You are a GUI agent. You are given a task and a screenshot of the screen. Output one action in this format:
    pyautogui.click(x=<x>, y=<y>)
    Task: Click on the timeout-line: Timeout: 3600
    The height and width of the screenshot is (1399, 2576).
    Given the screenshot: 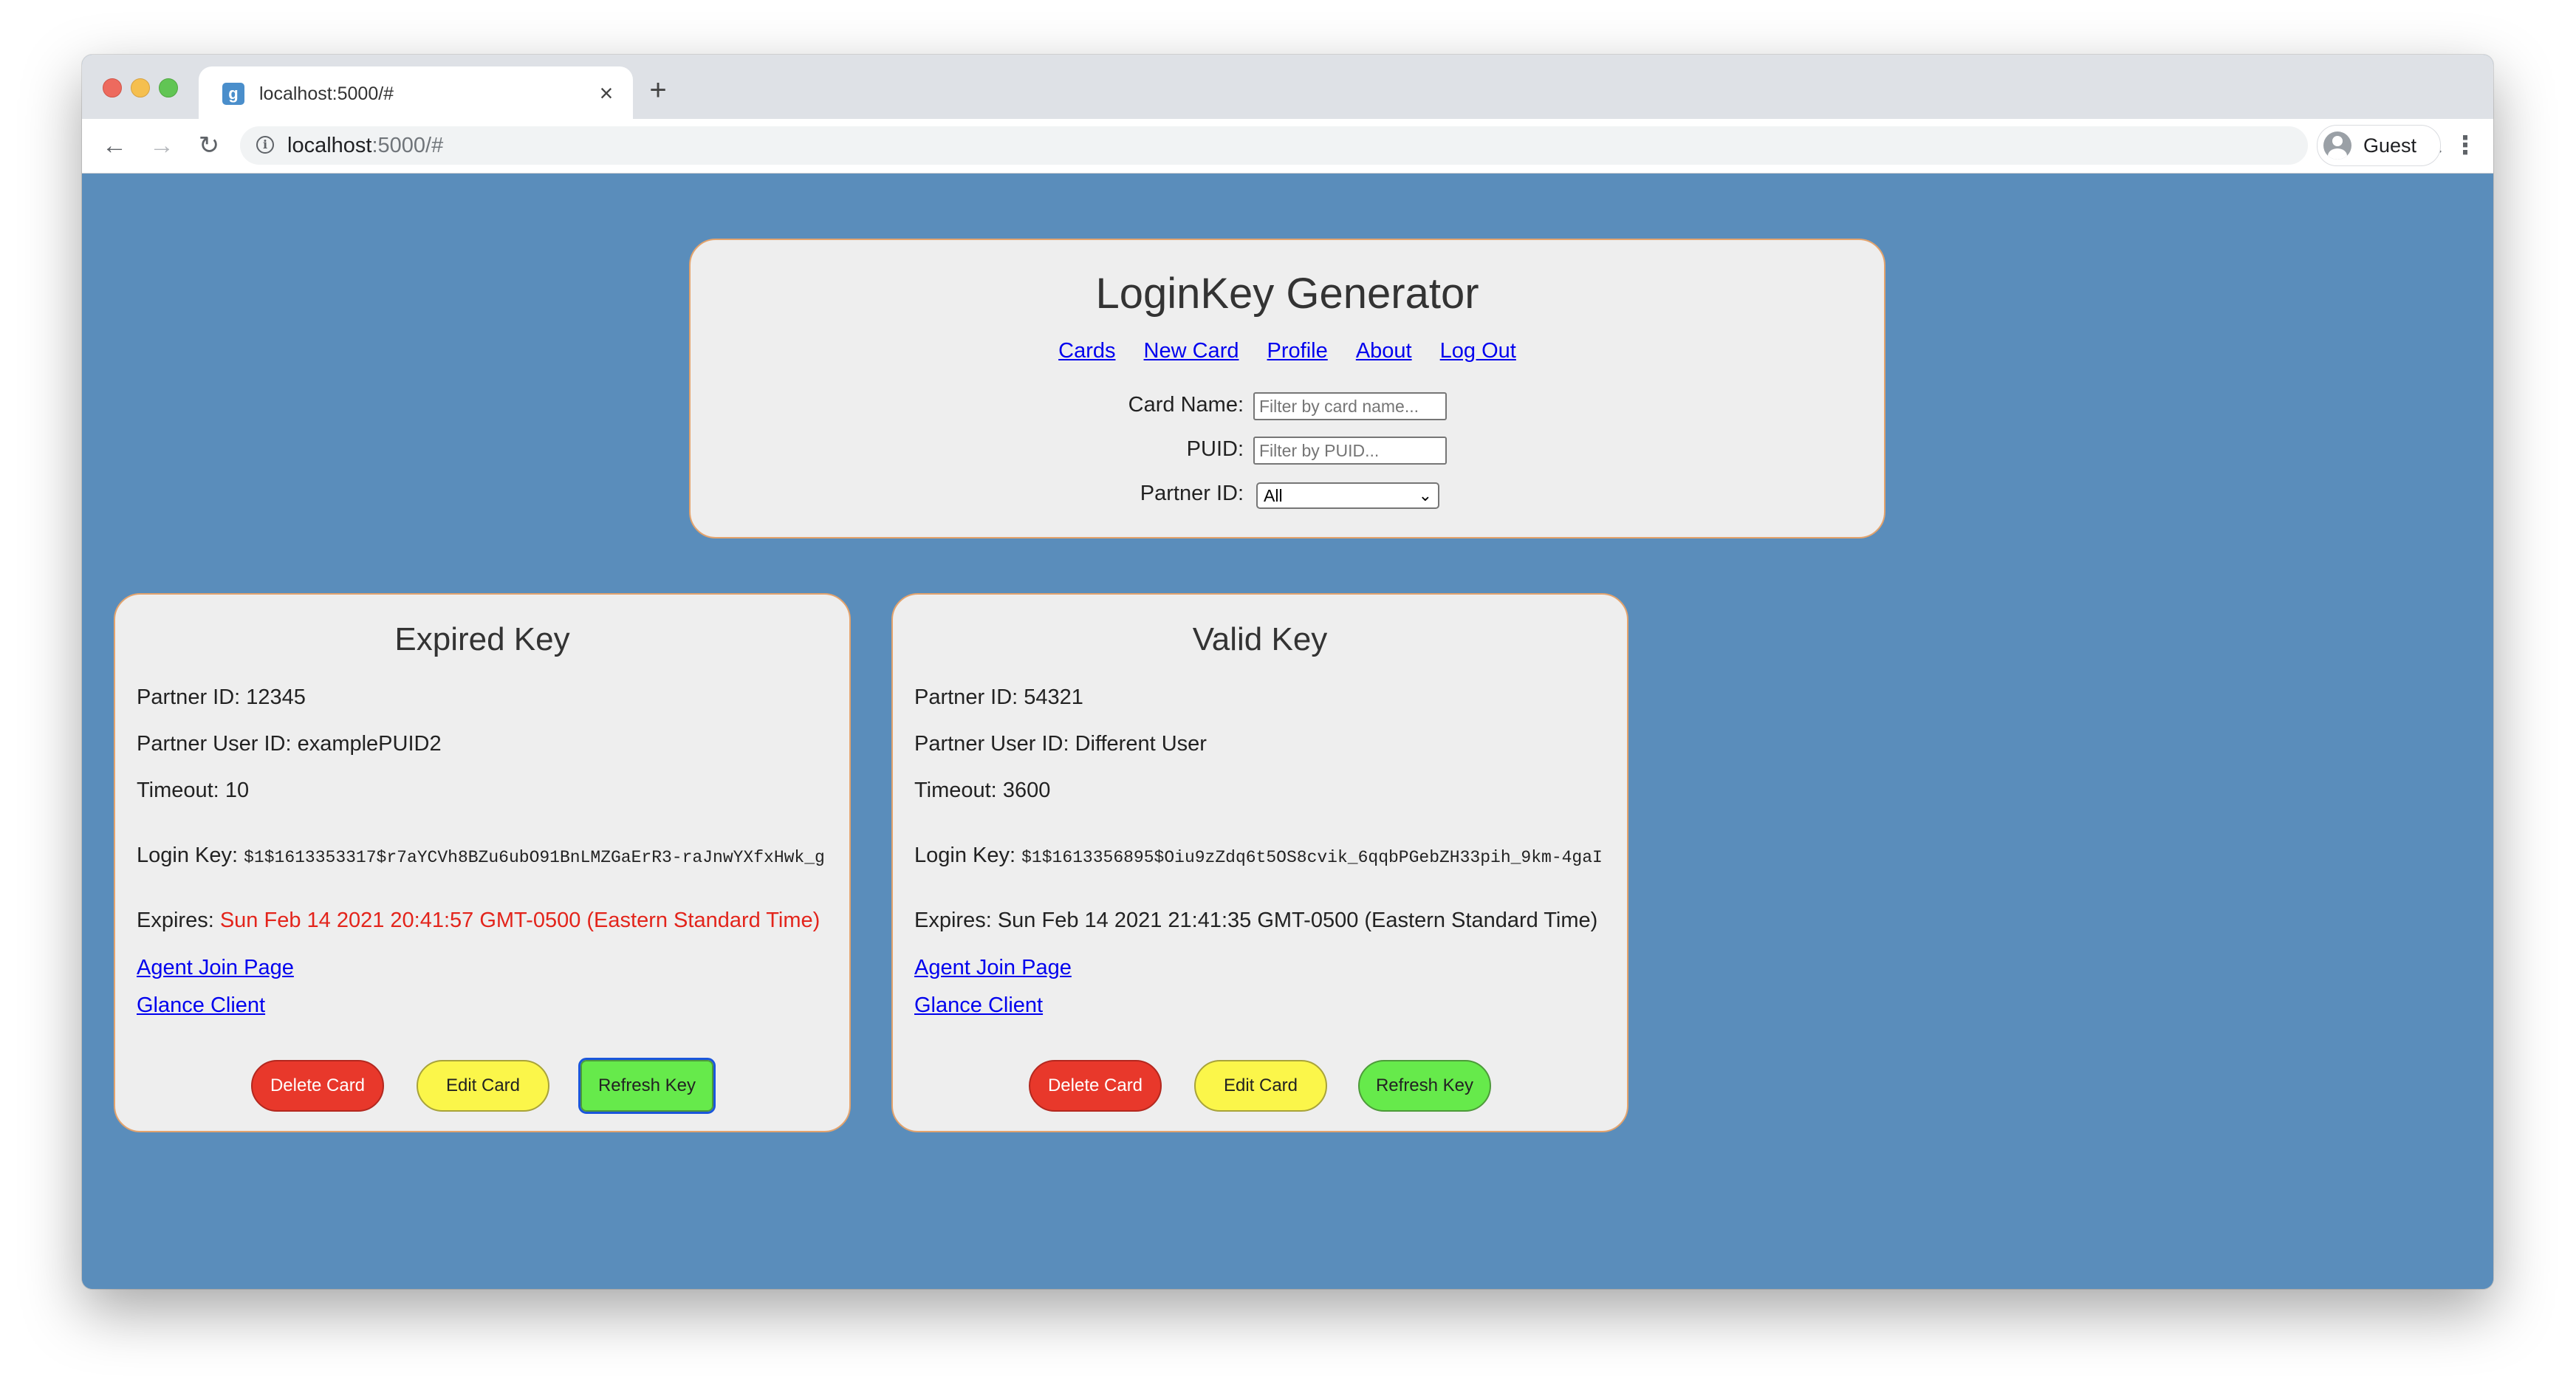 What is the action you would take?
    pyautogui.click(x=982, y=790)
    